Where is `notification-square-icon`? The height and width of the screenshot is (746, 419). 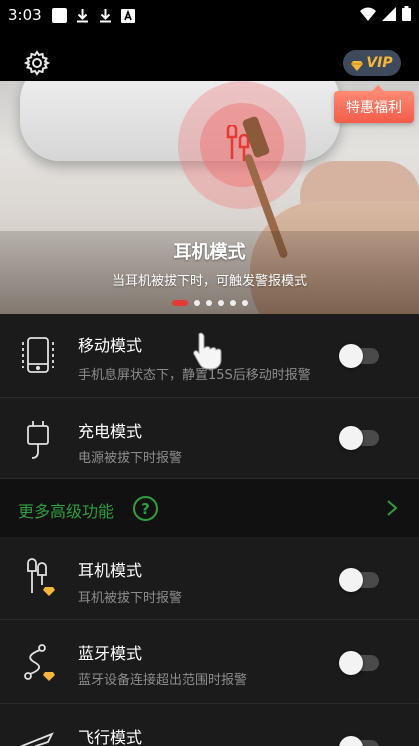
notification-square-icon is located at coordinates (59, 15).